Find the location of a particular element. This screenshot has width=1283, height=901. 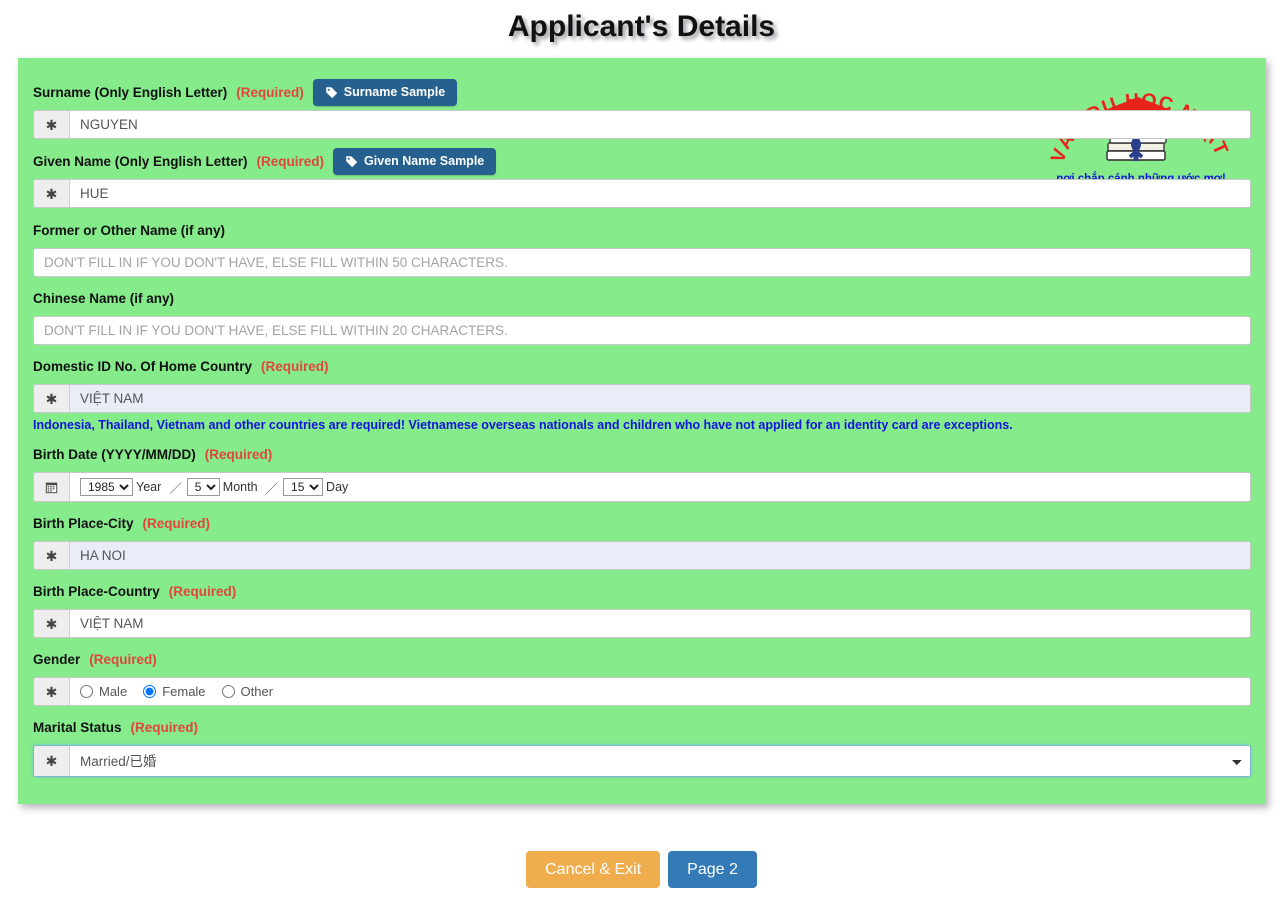

gender-label-male: Male is located at coordinates (113, 691).